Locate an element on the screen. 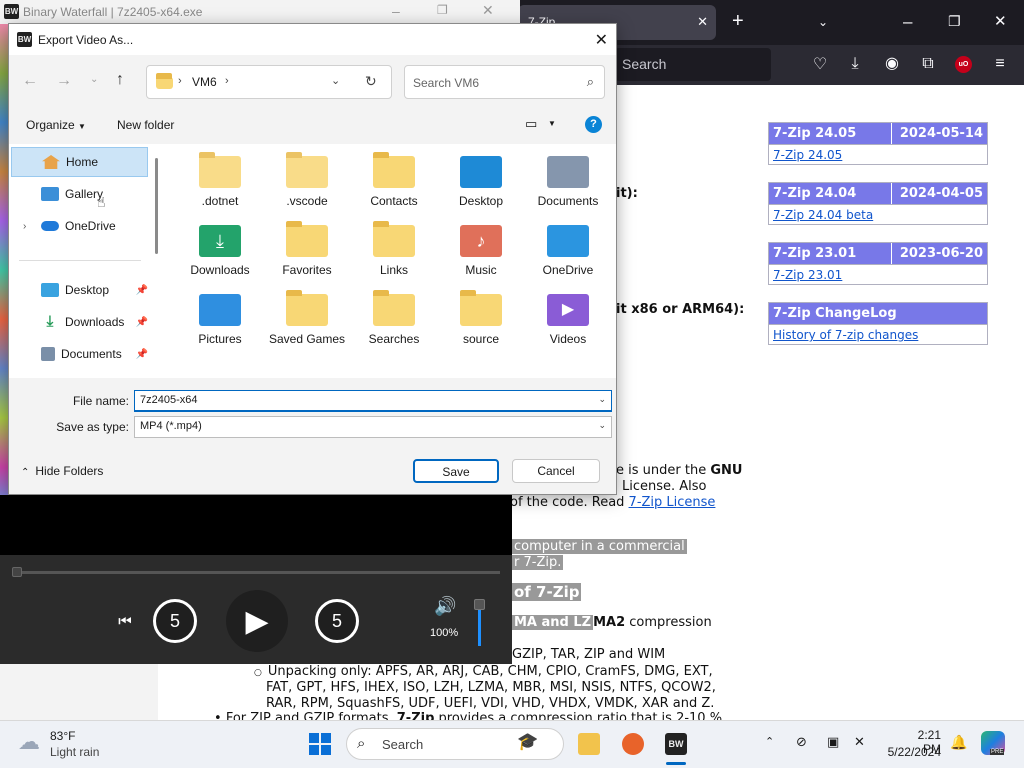  nav-item-onedrive: › OneDrive is located at coordinates (79, 226).